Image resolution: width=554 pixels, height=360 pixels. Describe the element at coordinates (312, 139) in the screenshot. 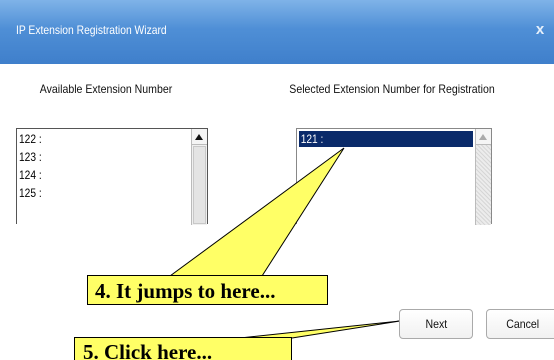

I see `selected-item-label: 121 :` at that location.